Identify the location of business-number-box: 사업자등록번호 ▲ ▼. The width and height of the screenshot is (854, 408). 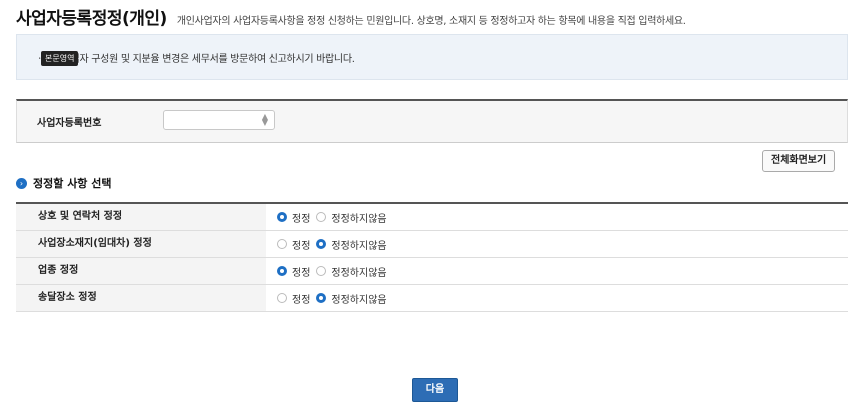
(432, 121).